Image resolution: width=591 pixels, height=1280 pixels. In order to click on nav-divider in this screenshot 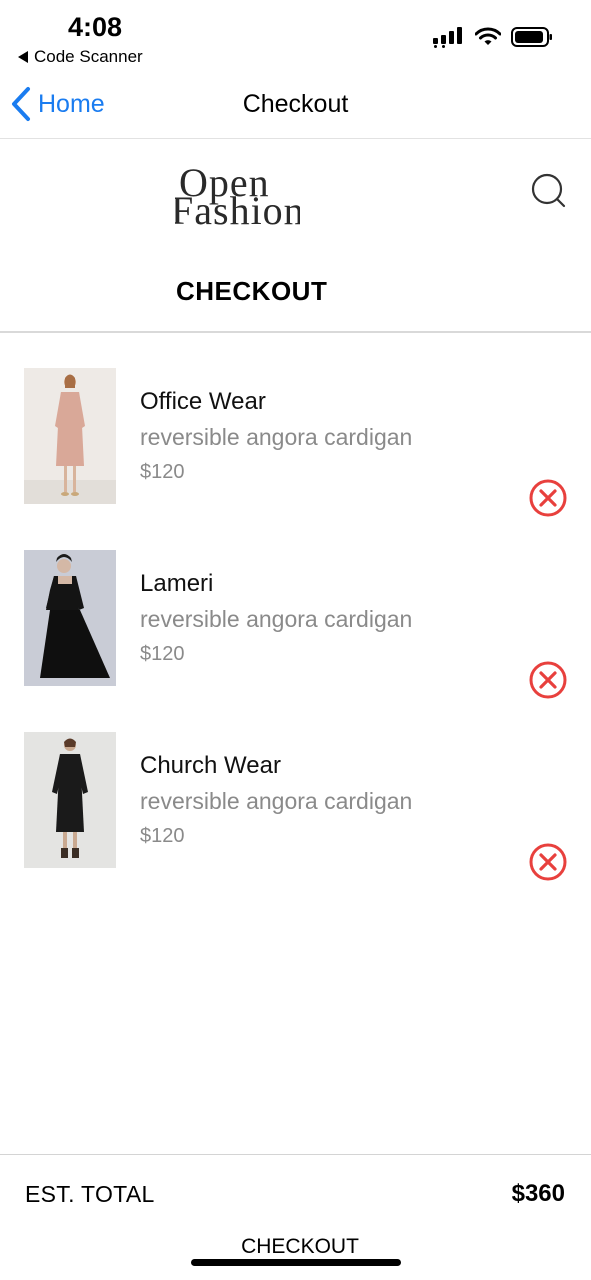, I will do `click(295, 138)`.